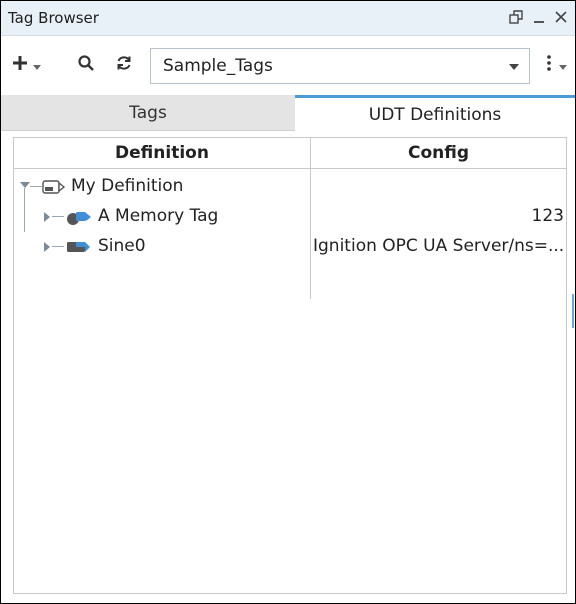  What do you see at coordinates (549, 65) in the screenshot?
I see `more-vertical-icon` at bounding box center [549, 65].